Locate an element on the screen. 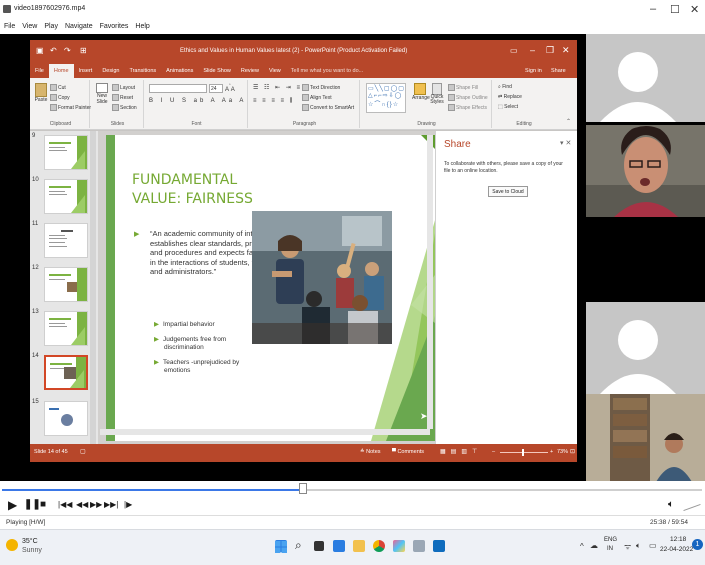  pause-icon: ❚❚ is located at coordinates (32, 504).